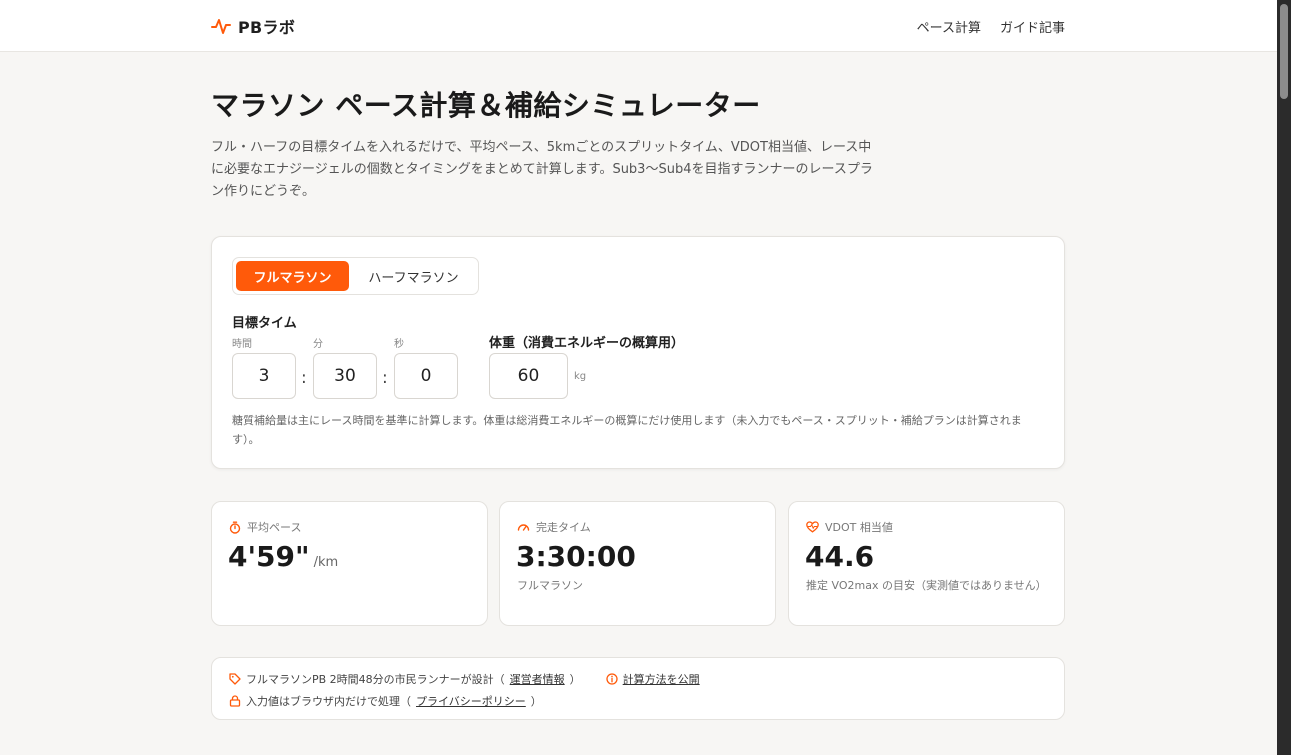  I want to click on gauge-icon, so click(523, 527).